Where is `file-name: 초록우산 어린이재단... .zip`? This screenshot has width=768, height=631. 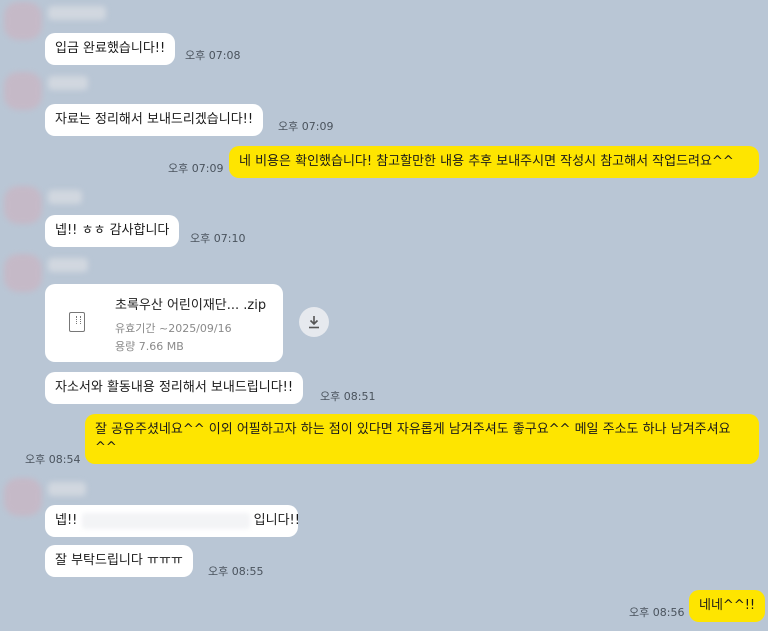
file-name: 초록우산 어린이재단... .zip is located at coordinates (191, 305).